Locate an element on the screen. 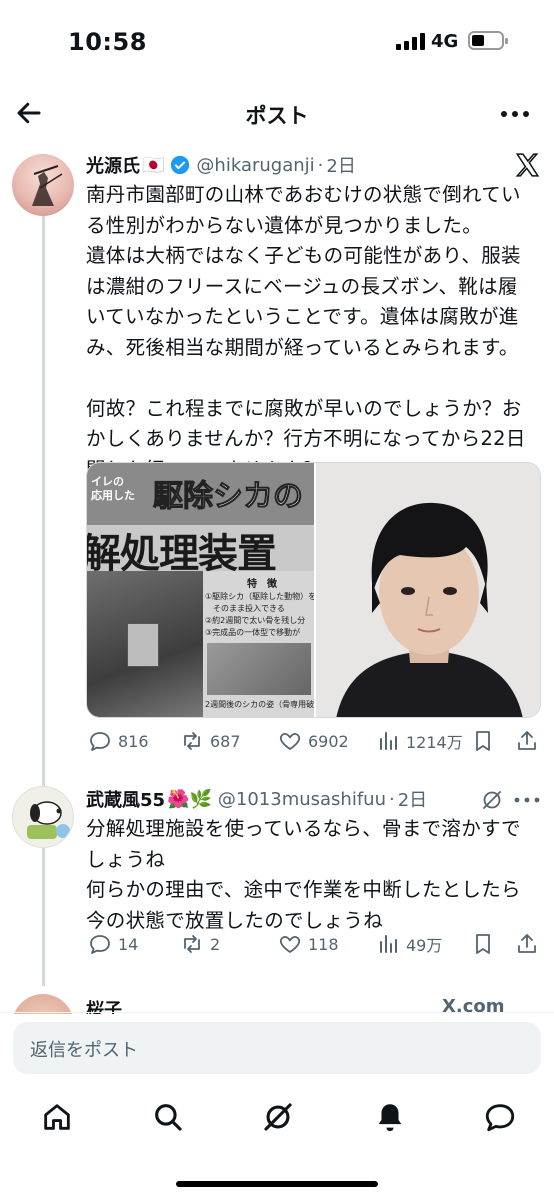 Image resolution: width=554 pixels, height=1200 pixels. author-name: 光源氏 is located at coordinates (113, 165).